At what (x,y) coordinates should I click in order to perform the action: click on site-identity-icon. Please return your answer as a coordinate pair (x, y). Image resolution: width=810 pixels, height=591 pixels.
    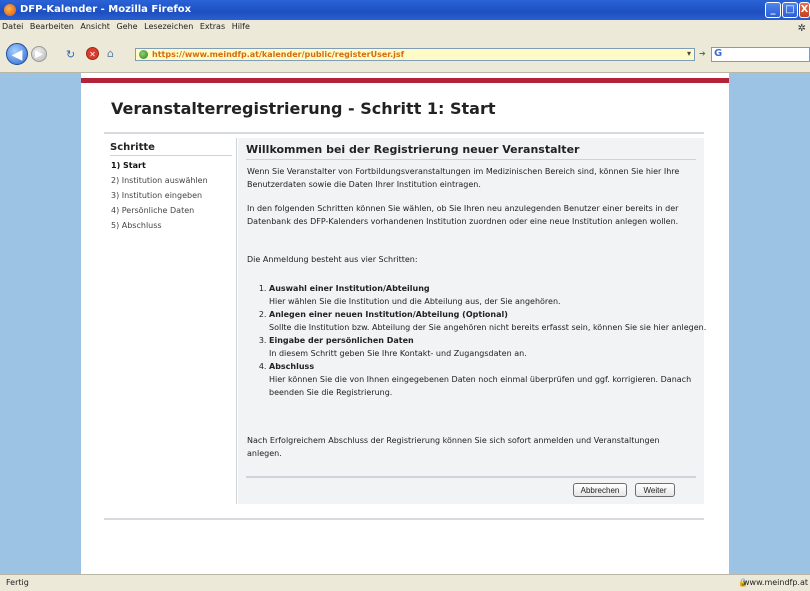
    Looking at the image, I should click on (143, 54).